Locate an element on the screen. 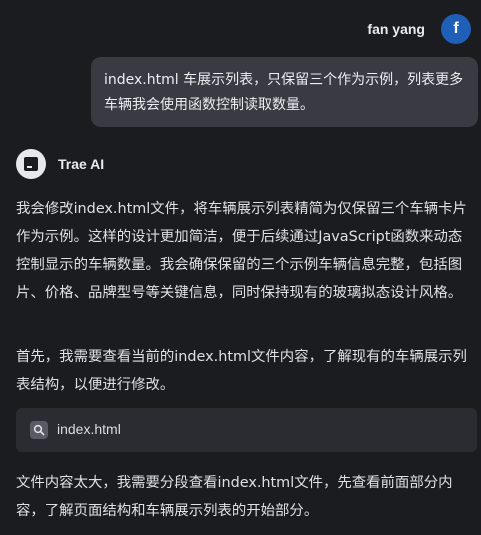  user-name: fan yang is located at coordinates (396, 29).